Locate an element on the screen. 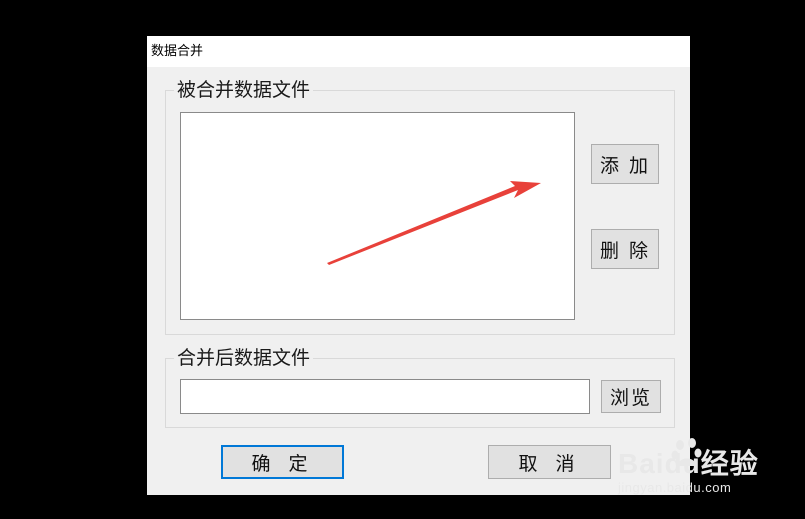 Image resolution: width=805 pixels, height=519 pixels. add-button: 添 加 is located at coordinates (625, 164).